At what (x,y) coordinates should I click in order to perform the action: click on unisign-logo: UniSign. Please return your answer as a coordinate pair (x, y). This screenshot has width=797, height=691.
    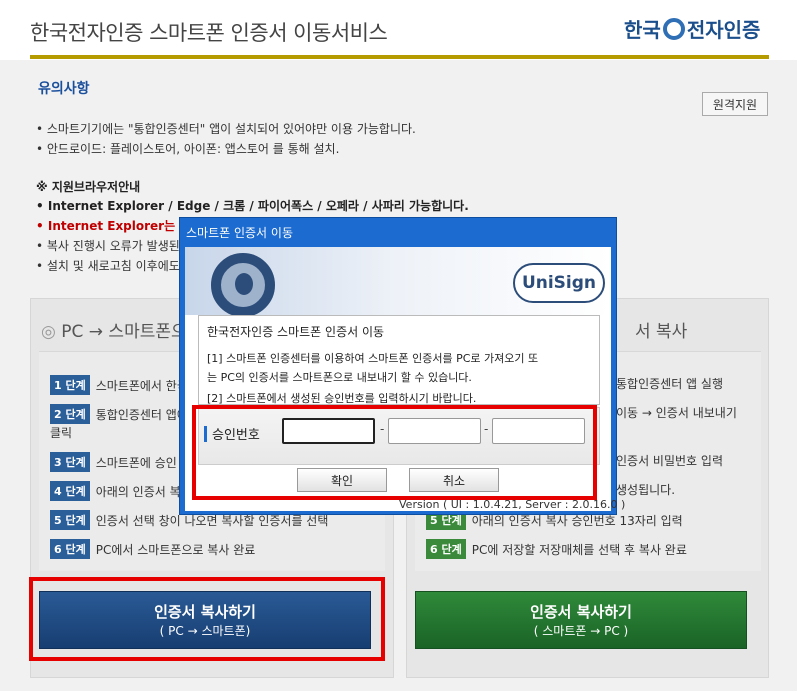
    Looking at the image, I should click on (559, 283).